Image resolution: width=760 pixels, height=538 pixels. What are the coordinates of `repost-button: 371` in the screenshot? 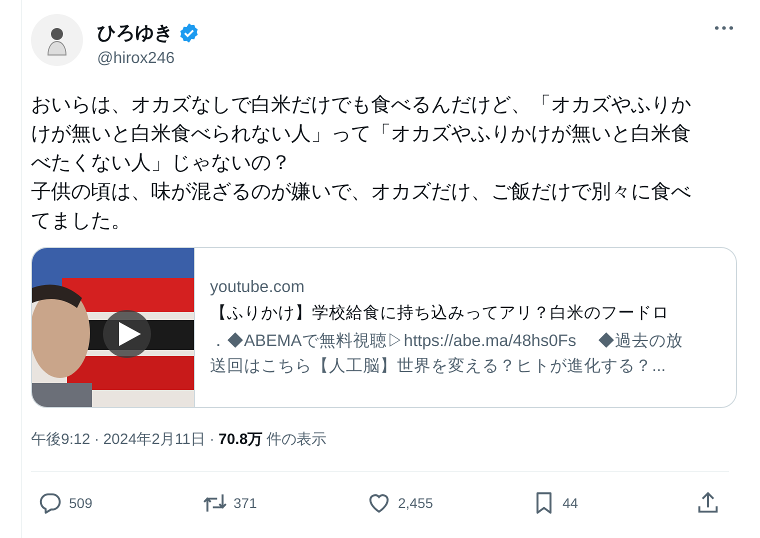 It's located at (242, 503).